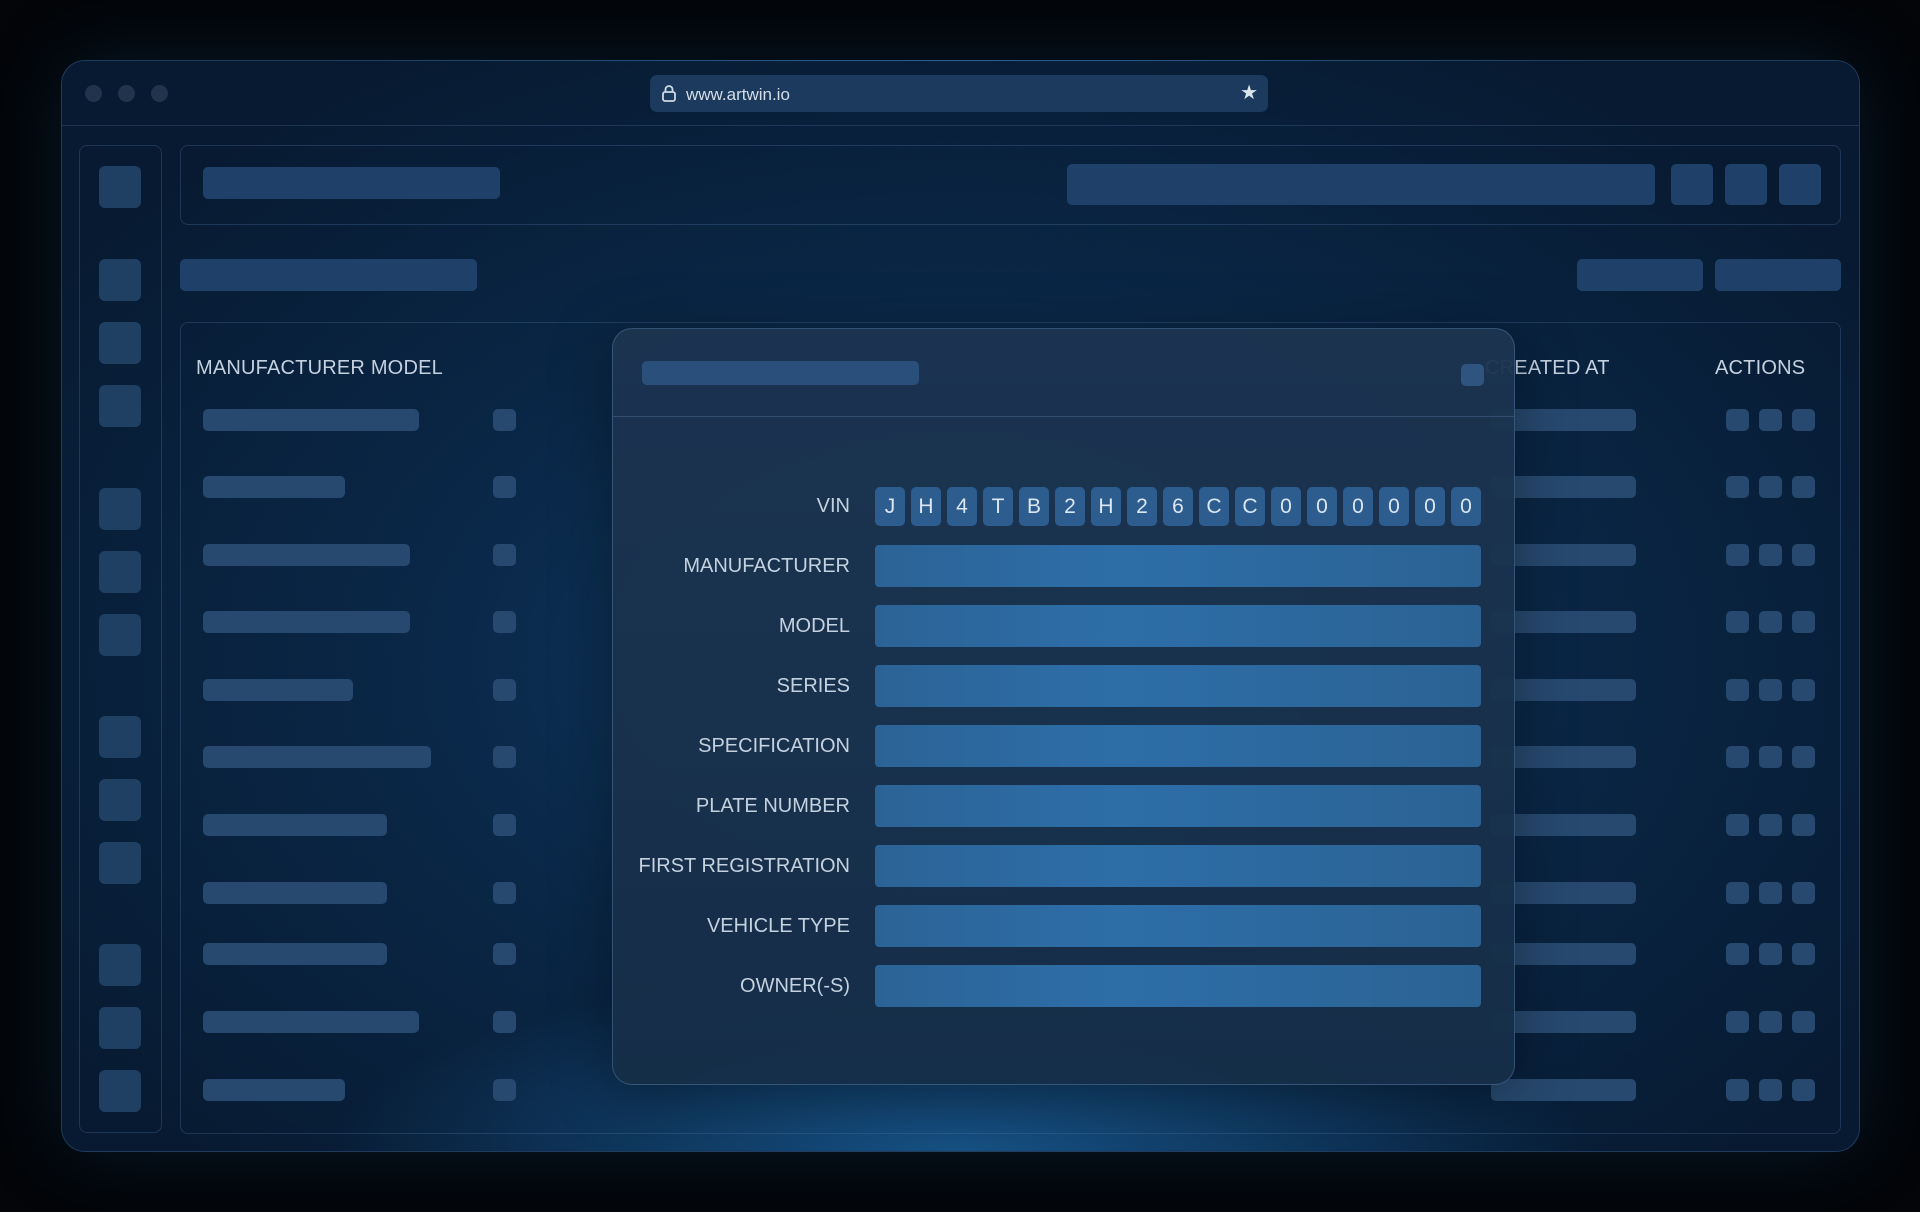 The width and height of the screenshot is (1920, 1212). I want to click on model-input, so click(1178, 626).